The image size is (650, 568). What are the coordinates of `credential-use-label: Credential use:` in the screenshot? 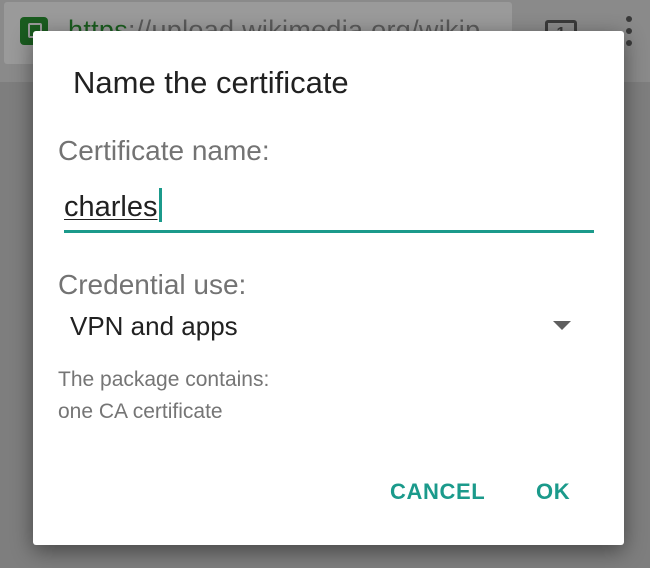 It's located at (152, 284).